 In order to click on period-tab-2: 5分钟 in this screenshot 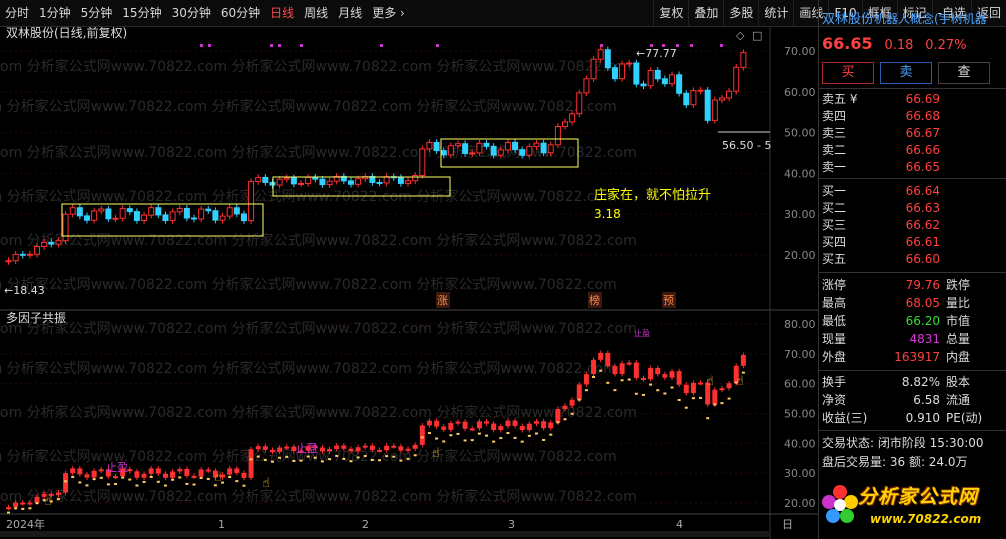, I will do `click(97, 13)`.